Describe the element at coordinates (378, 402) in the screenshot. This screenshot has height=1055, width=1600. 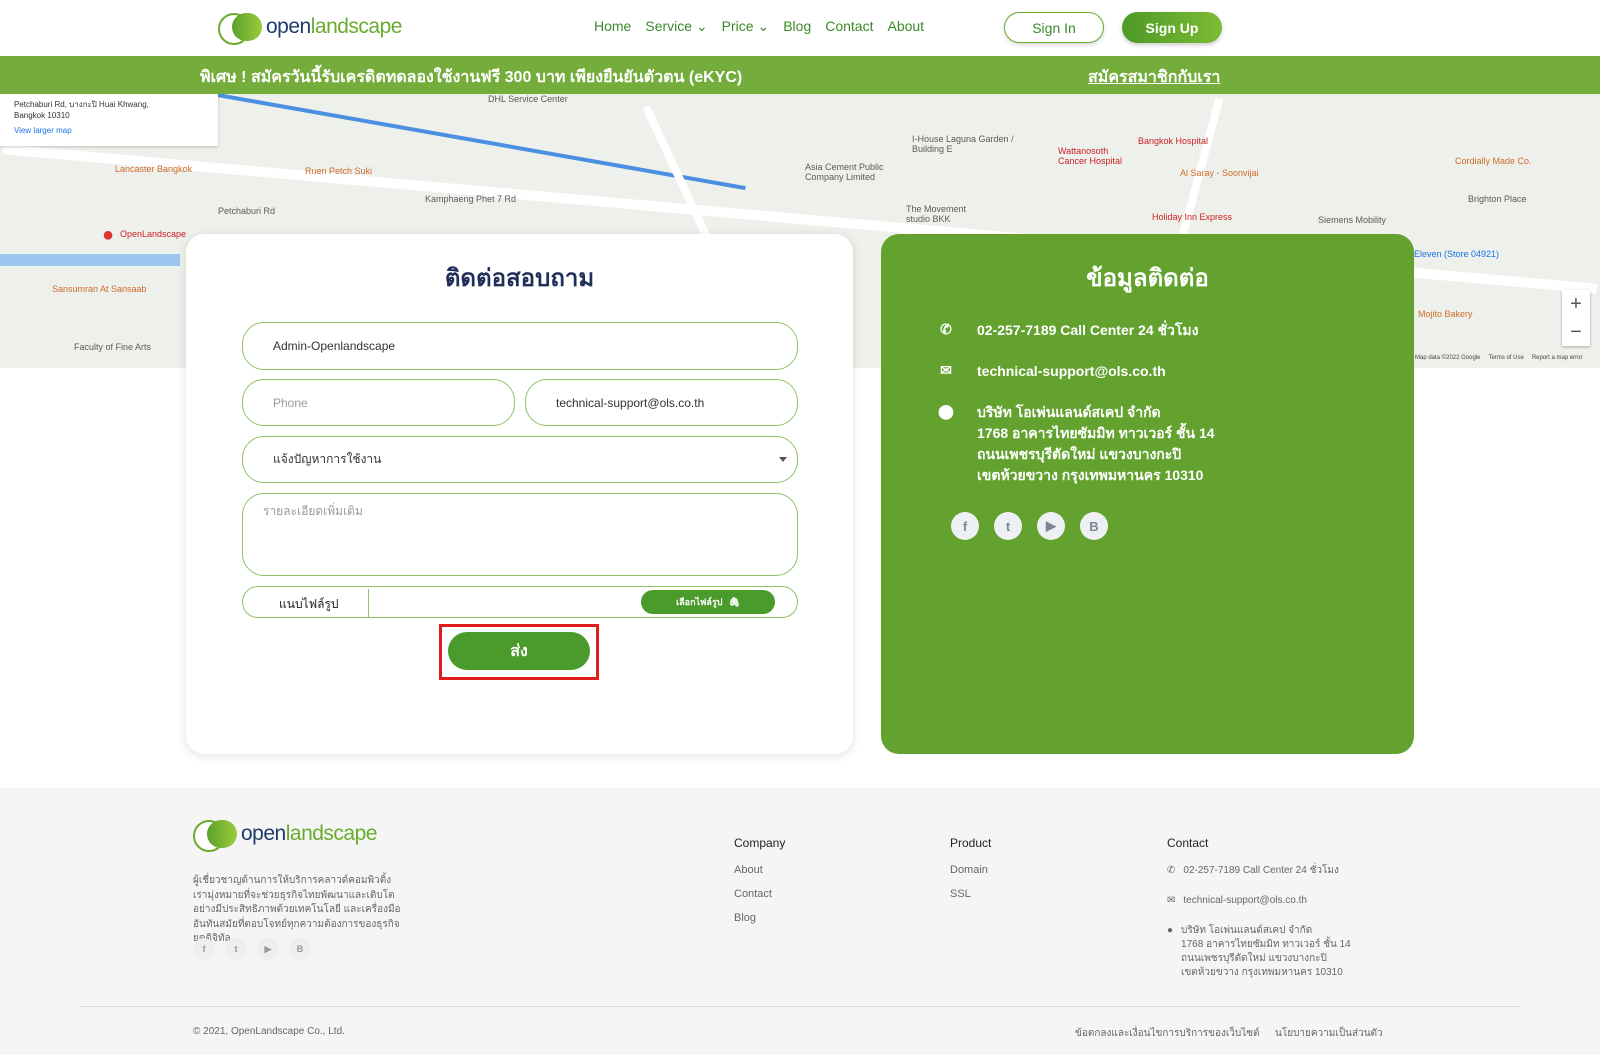
I see `phone-input: Phone` at that location.